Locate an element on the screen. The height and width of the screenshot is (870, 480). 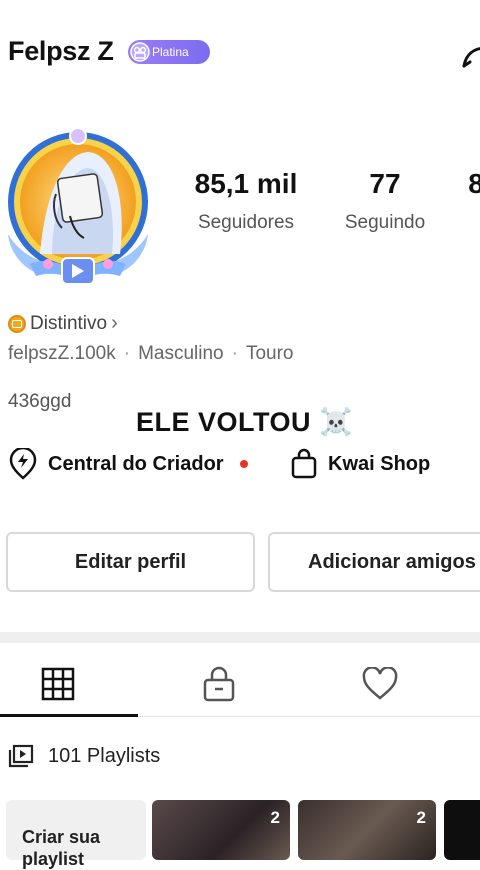
tab-posts is located at coordinates (58, 684).